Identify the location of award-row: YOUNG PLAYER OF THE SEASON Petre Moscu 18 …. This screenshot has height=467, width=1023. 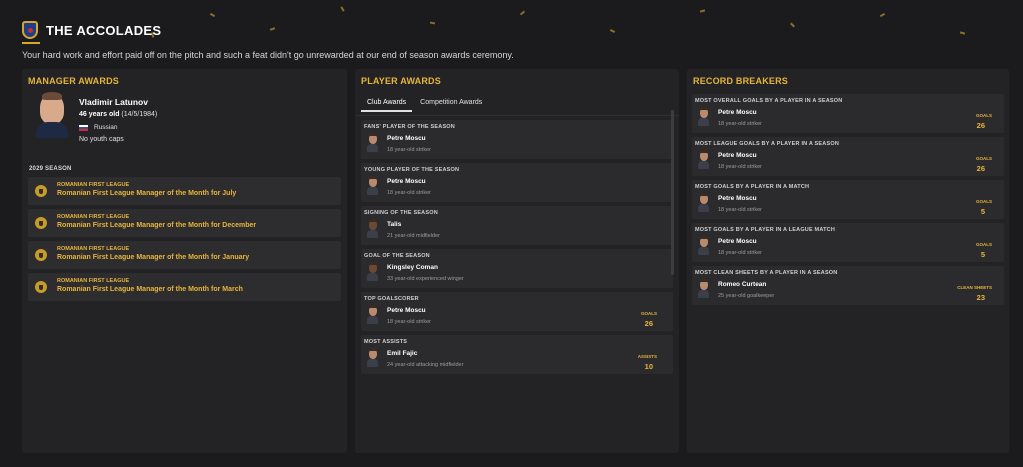
(517, 182).